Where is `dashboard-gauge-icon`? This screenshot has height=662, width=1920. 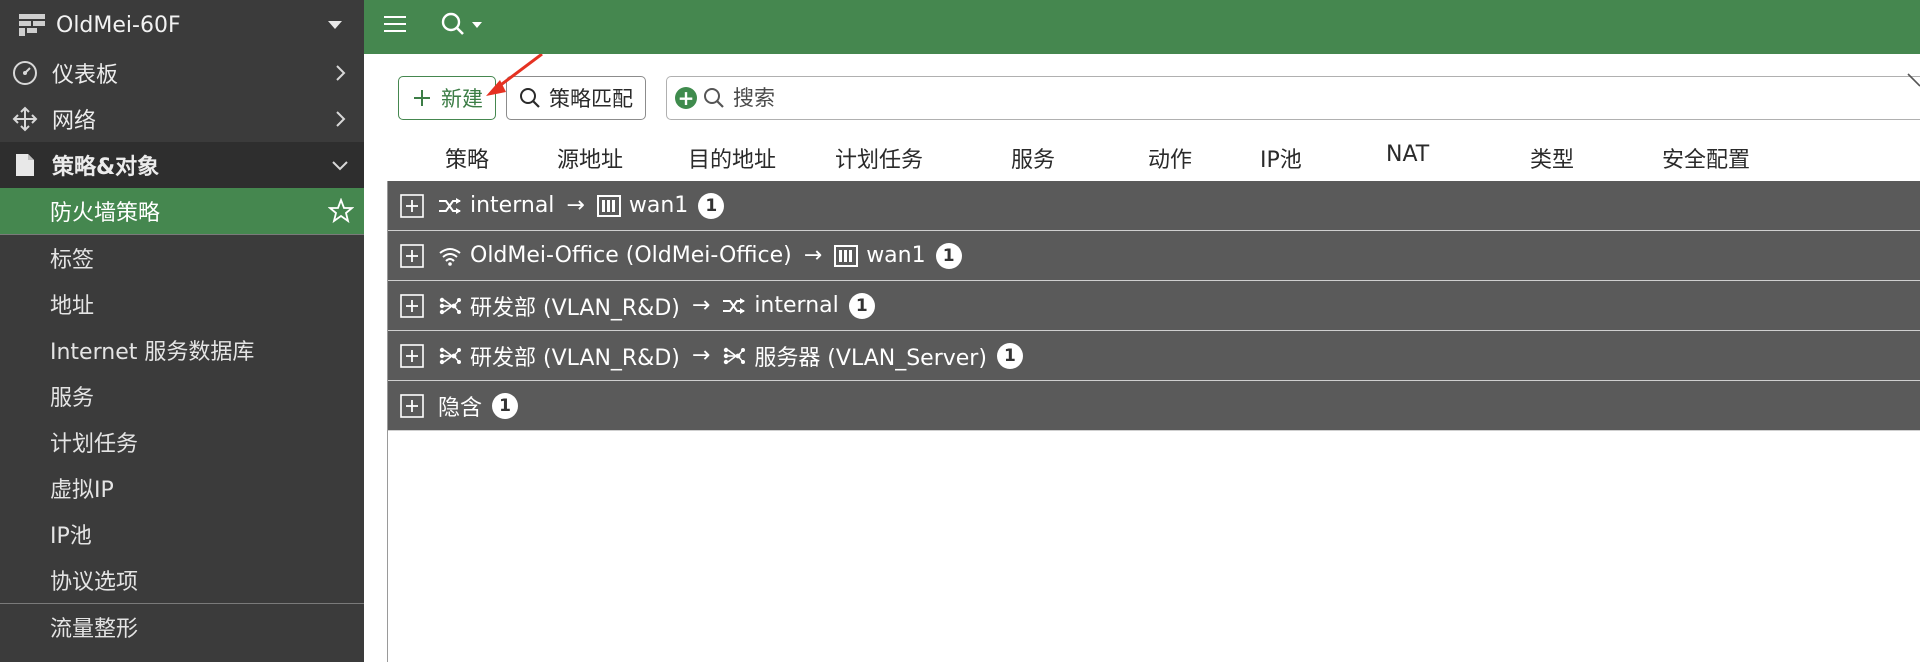
dashboard-gauge-icon is located at coordinates (25, 73).